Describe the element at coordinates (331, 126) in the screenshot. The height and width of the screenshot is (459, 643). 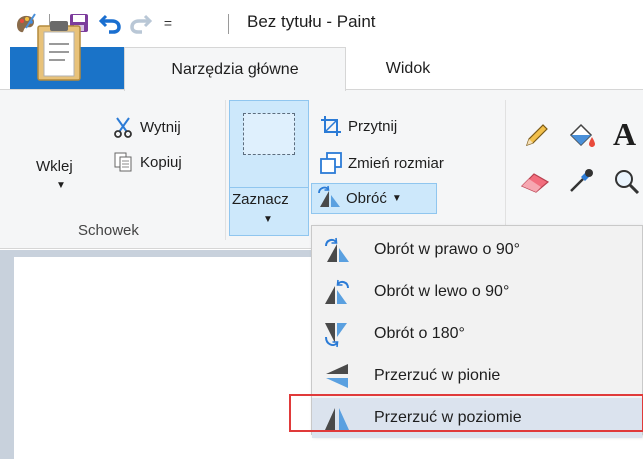
I see `crop-icon` at that location.